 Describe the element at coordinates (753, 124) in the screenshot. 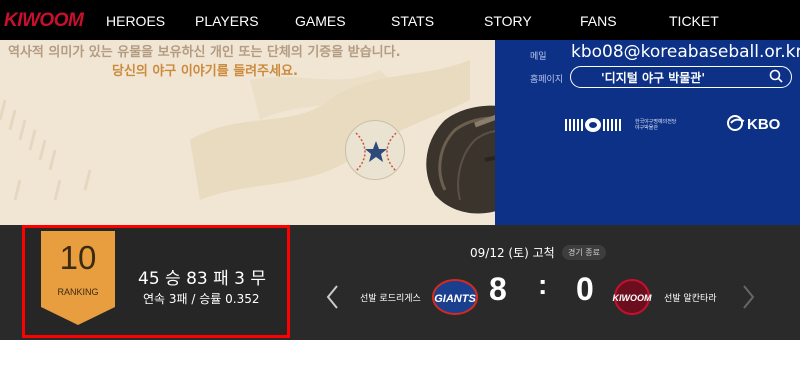

I see `kbo-logo: KBO` at that location.